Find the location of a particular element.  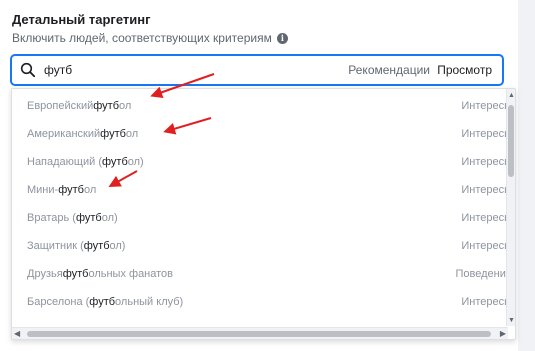

vertical-scroll-thumb is located at coordinates (511, 141).